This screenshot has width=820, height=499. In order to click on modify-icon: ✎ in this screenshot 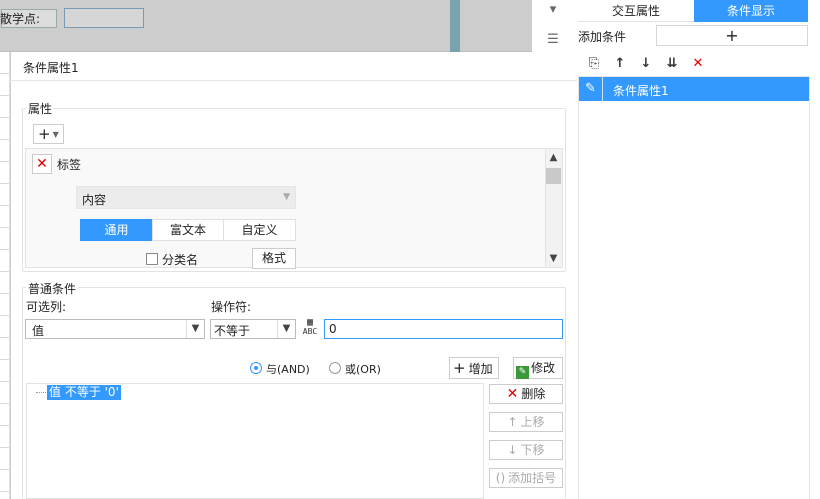, I will do `click(522, 372)`.